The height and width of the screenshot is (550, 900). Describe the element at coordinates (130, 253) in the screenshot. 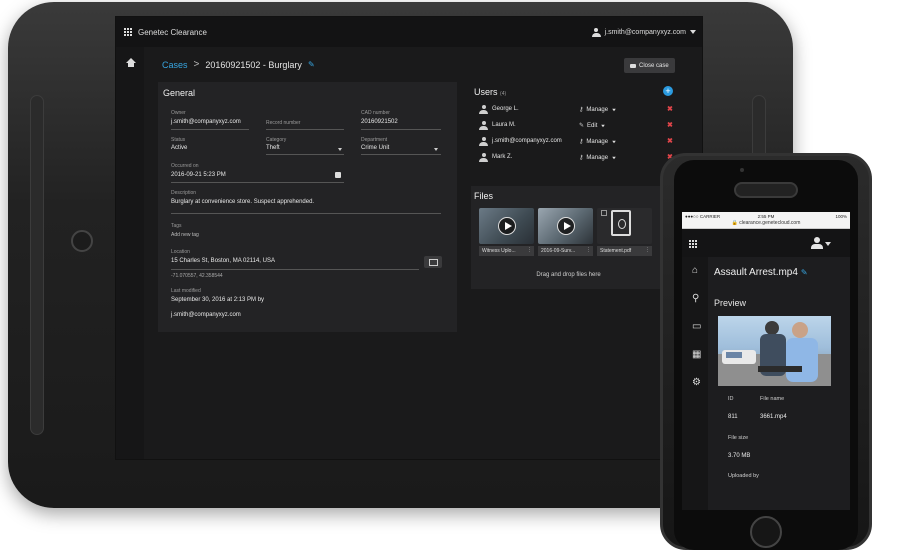

I see `sidebar` at that location.